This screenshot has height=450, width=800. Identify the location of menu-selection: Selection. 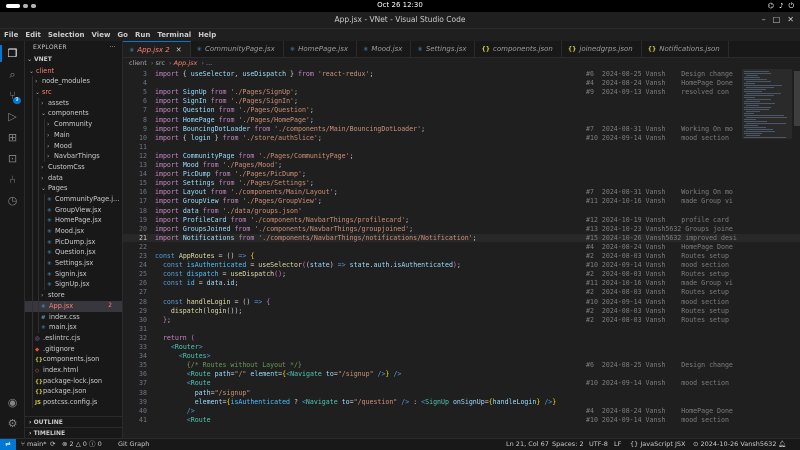
(66, 35).